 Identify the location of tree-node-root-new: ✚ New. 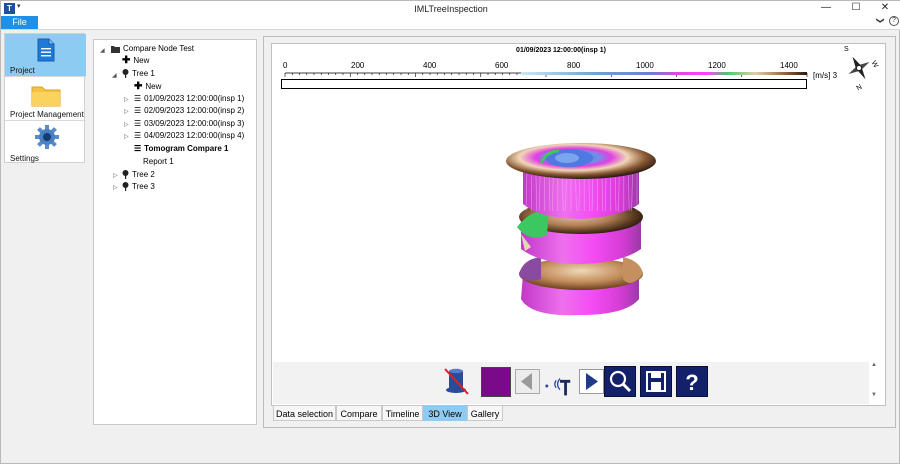
(135, 61).